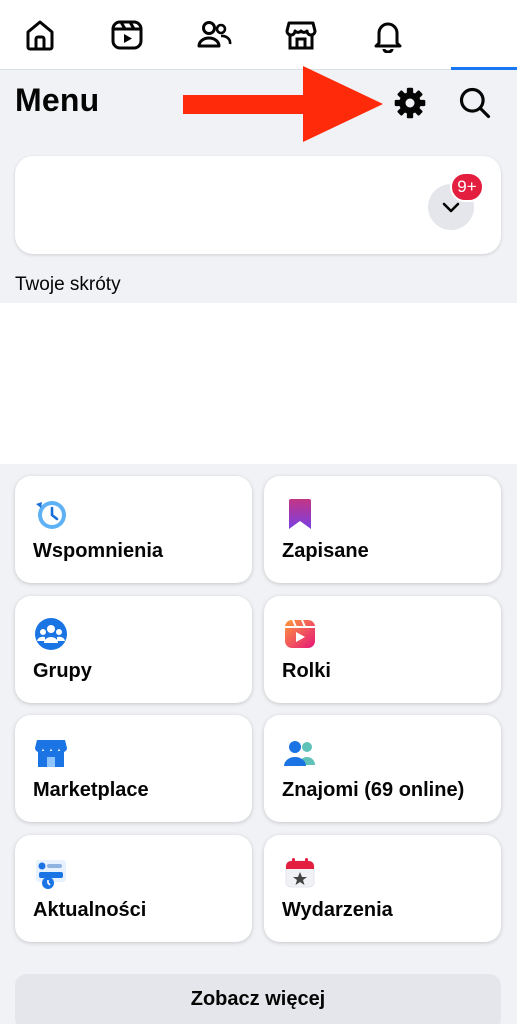 This screenshot has height=1024, width=517. Describe the element at coordinates (299, 753) in the screenshot. I see `friends-people-icon` at that location.